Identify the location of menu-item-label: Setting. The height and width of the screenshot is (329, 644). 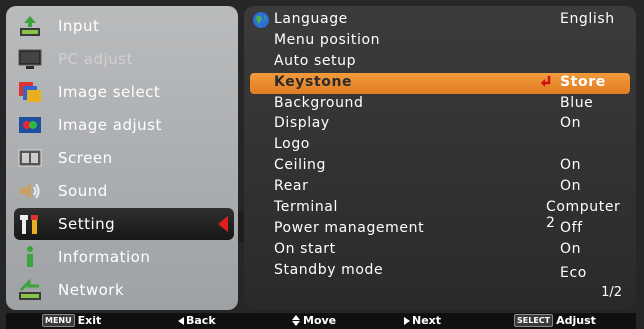
(87, 224).